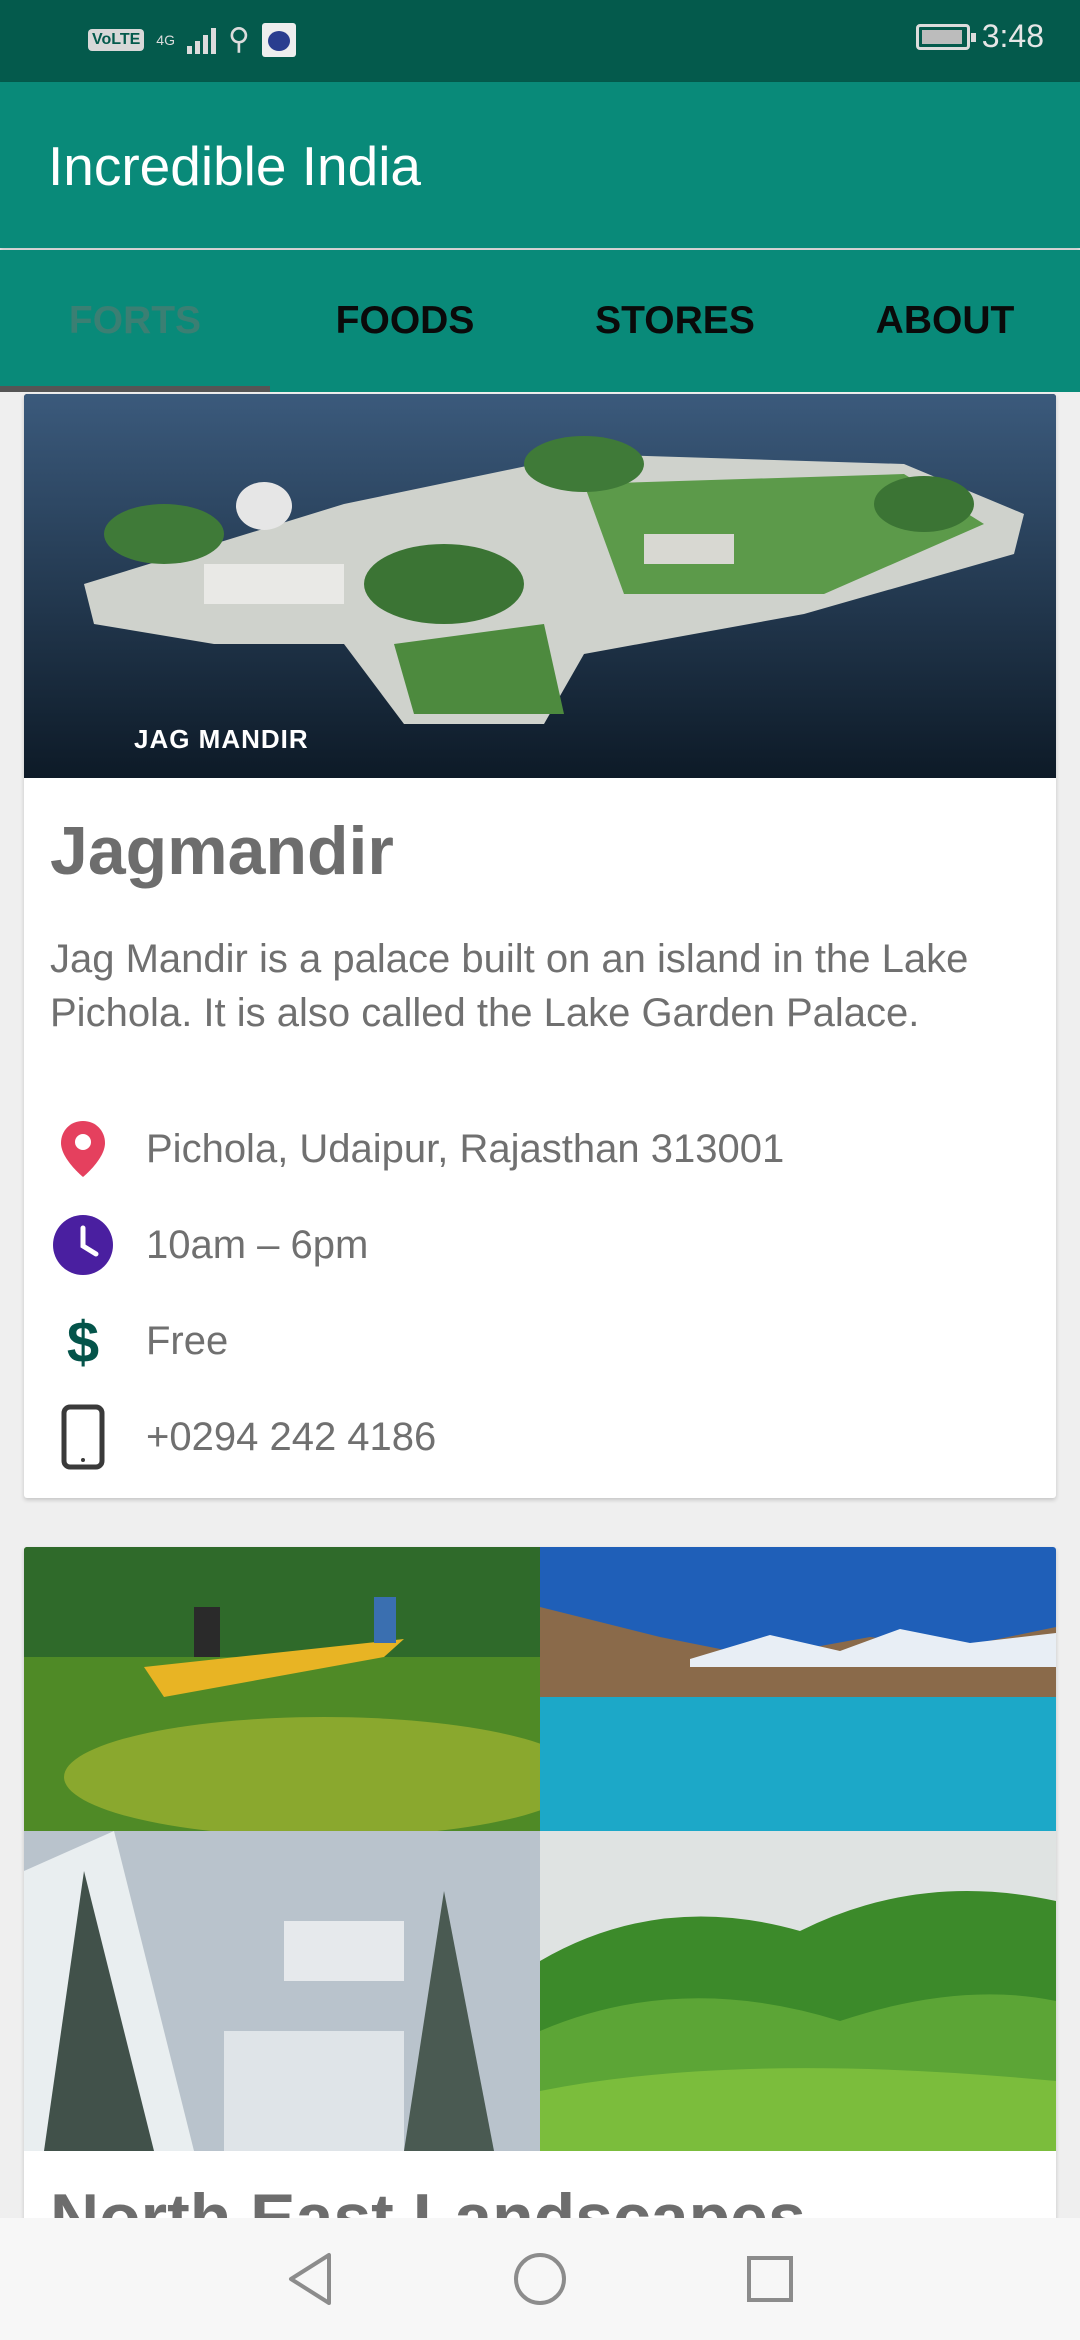  I want to click on fee-text: Free, so click(187, 1340).